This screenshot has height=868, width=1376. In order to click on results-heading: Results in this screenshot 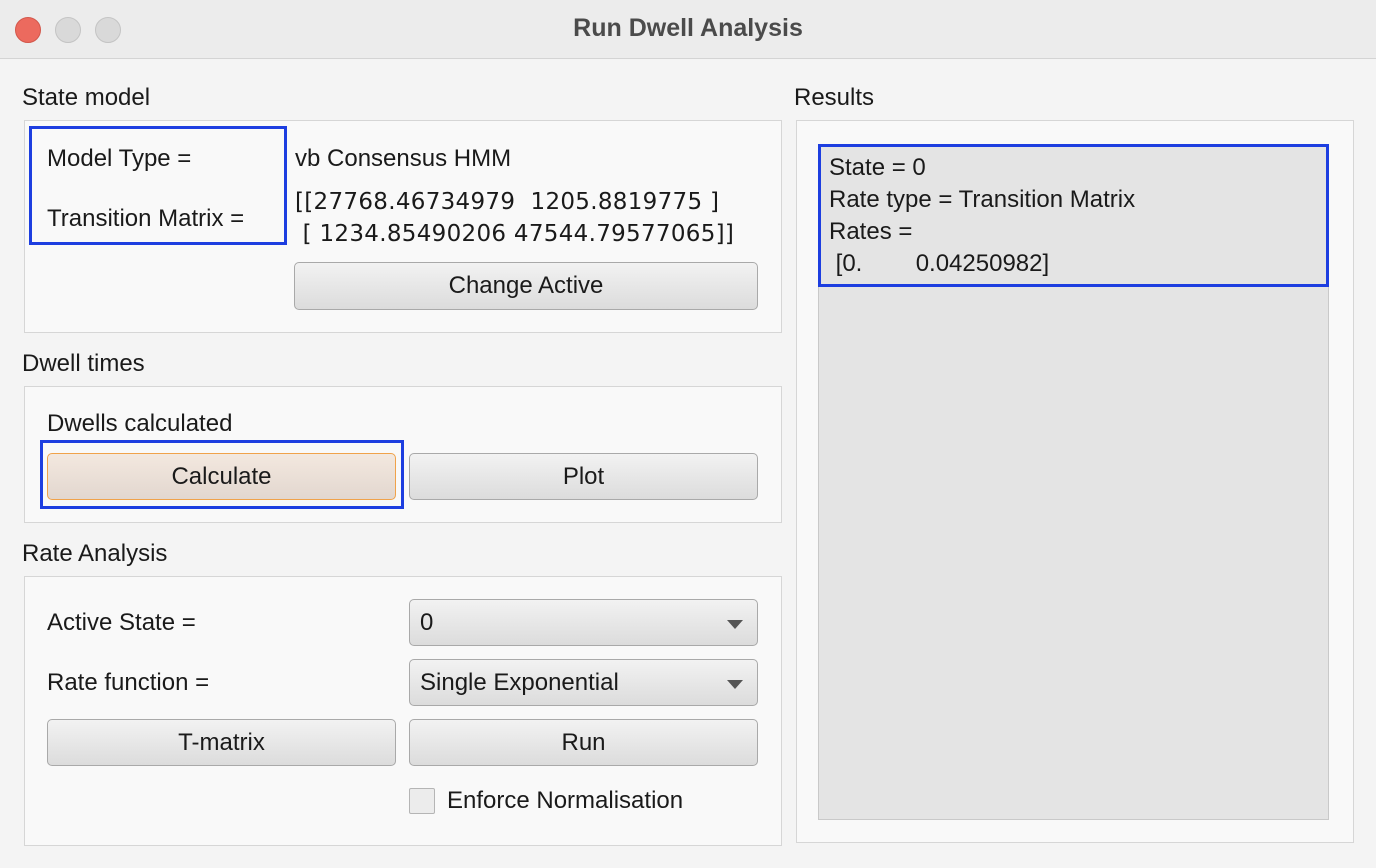, I will do `click(834, 97)`.